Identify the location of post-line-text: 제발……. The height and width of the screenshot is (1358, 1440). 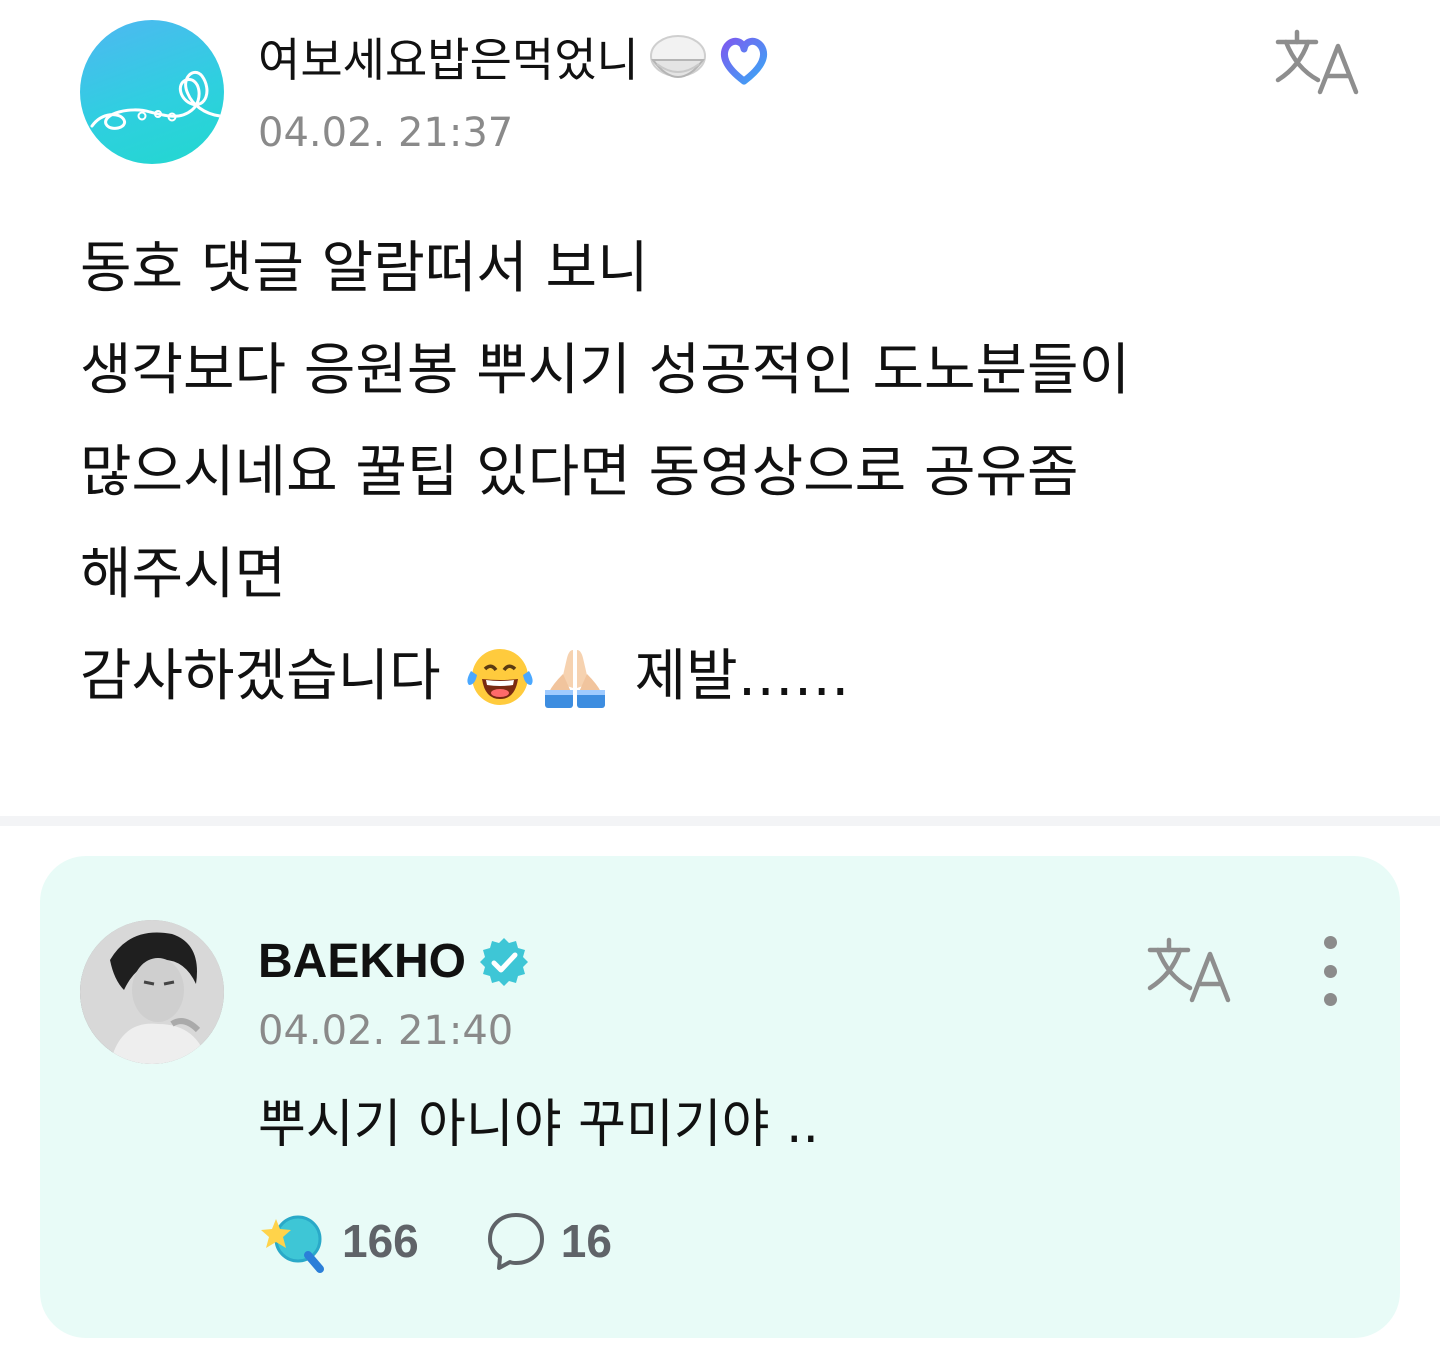
(742, 676).